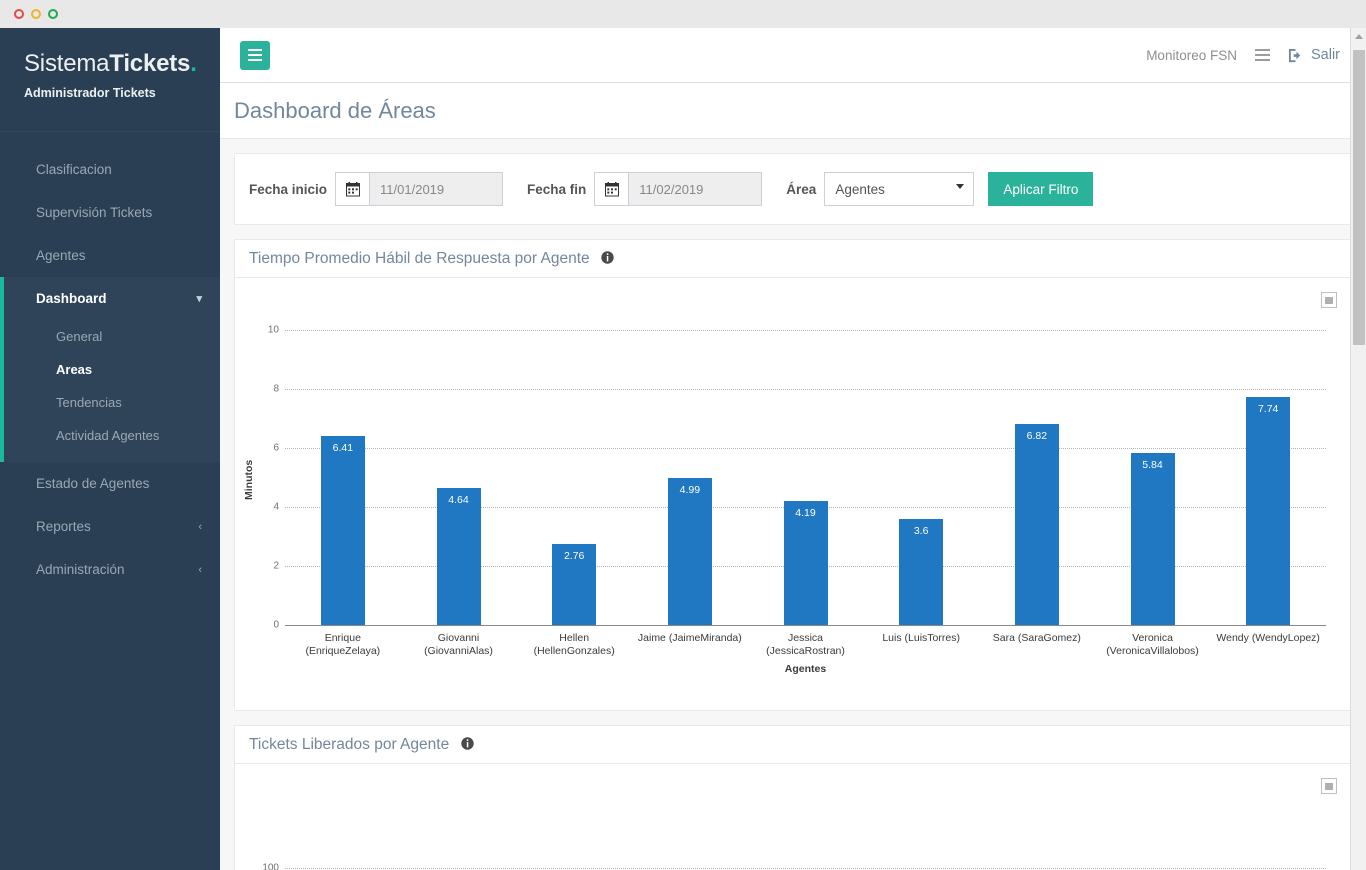 The width and height of the screenshot is (1366, 870). Describe the element at coordinates (436, 189) in the screenshot. I see `fecha-inicio-input` at that location.